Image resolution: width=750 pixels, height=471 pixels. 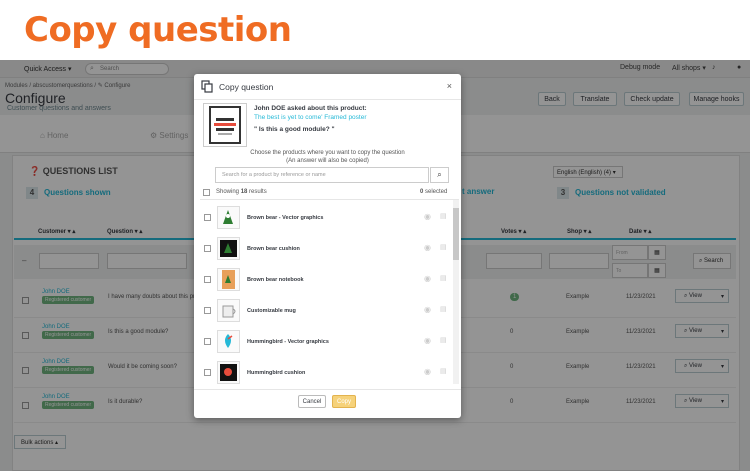 I want to click on select-all-checkbox, so click(x=206, y=192).